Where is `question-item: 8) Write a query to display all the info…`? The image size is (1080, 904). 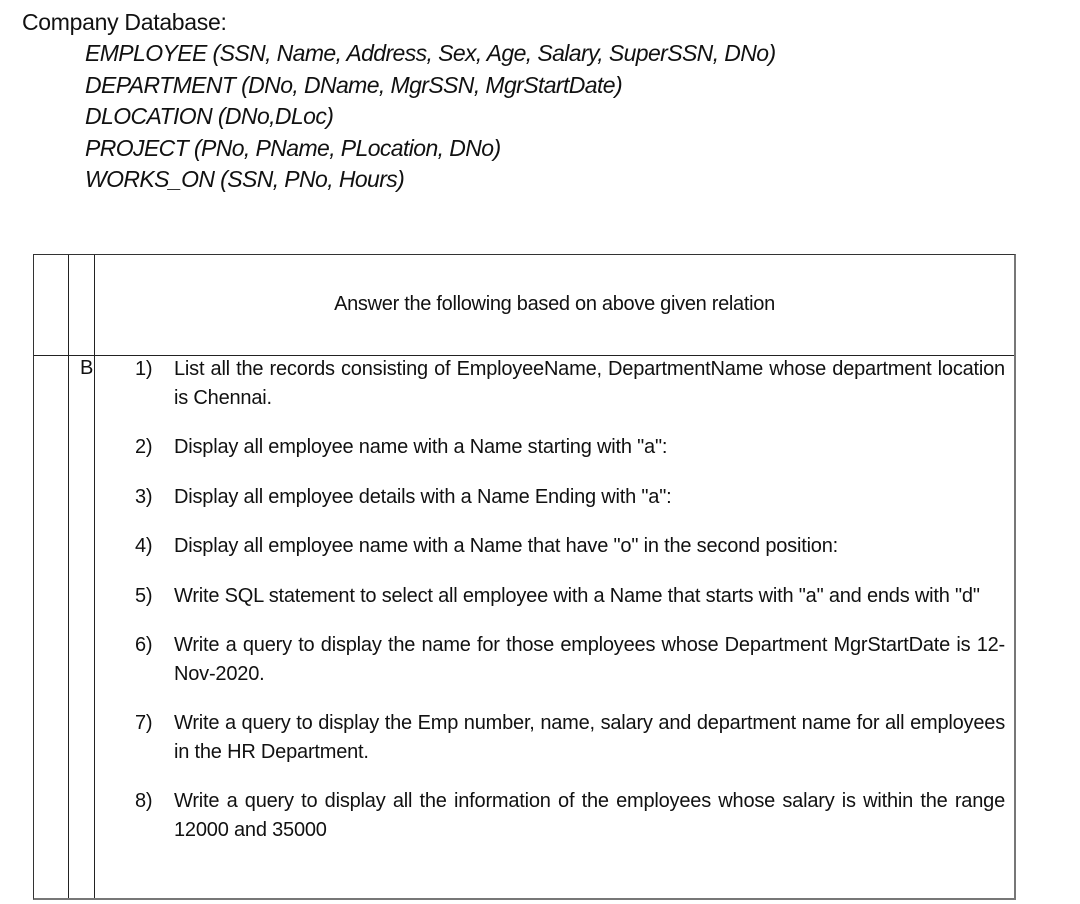
question-item: 8) Write a query to display all the info… is located at coordinates (570, 815).